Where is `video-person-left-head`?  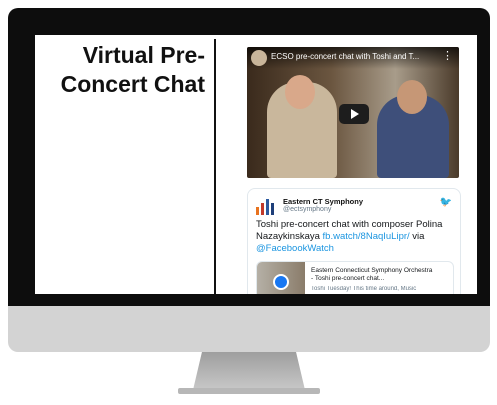
video-person-left-head is located at coordinates (300, 92).